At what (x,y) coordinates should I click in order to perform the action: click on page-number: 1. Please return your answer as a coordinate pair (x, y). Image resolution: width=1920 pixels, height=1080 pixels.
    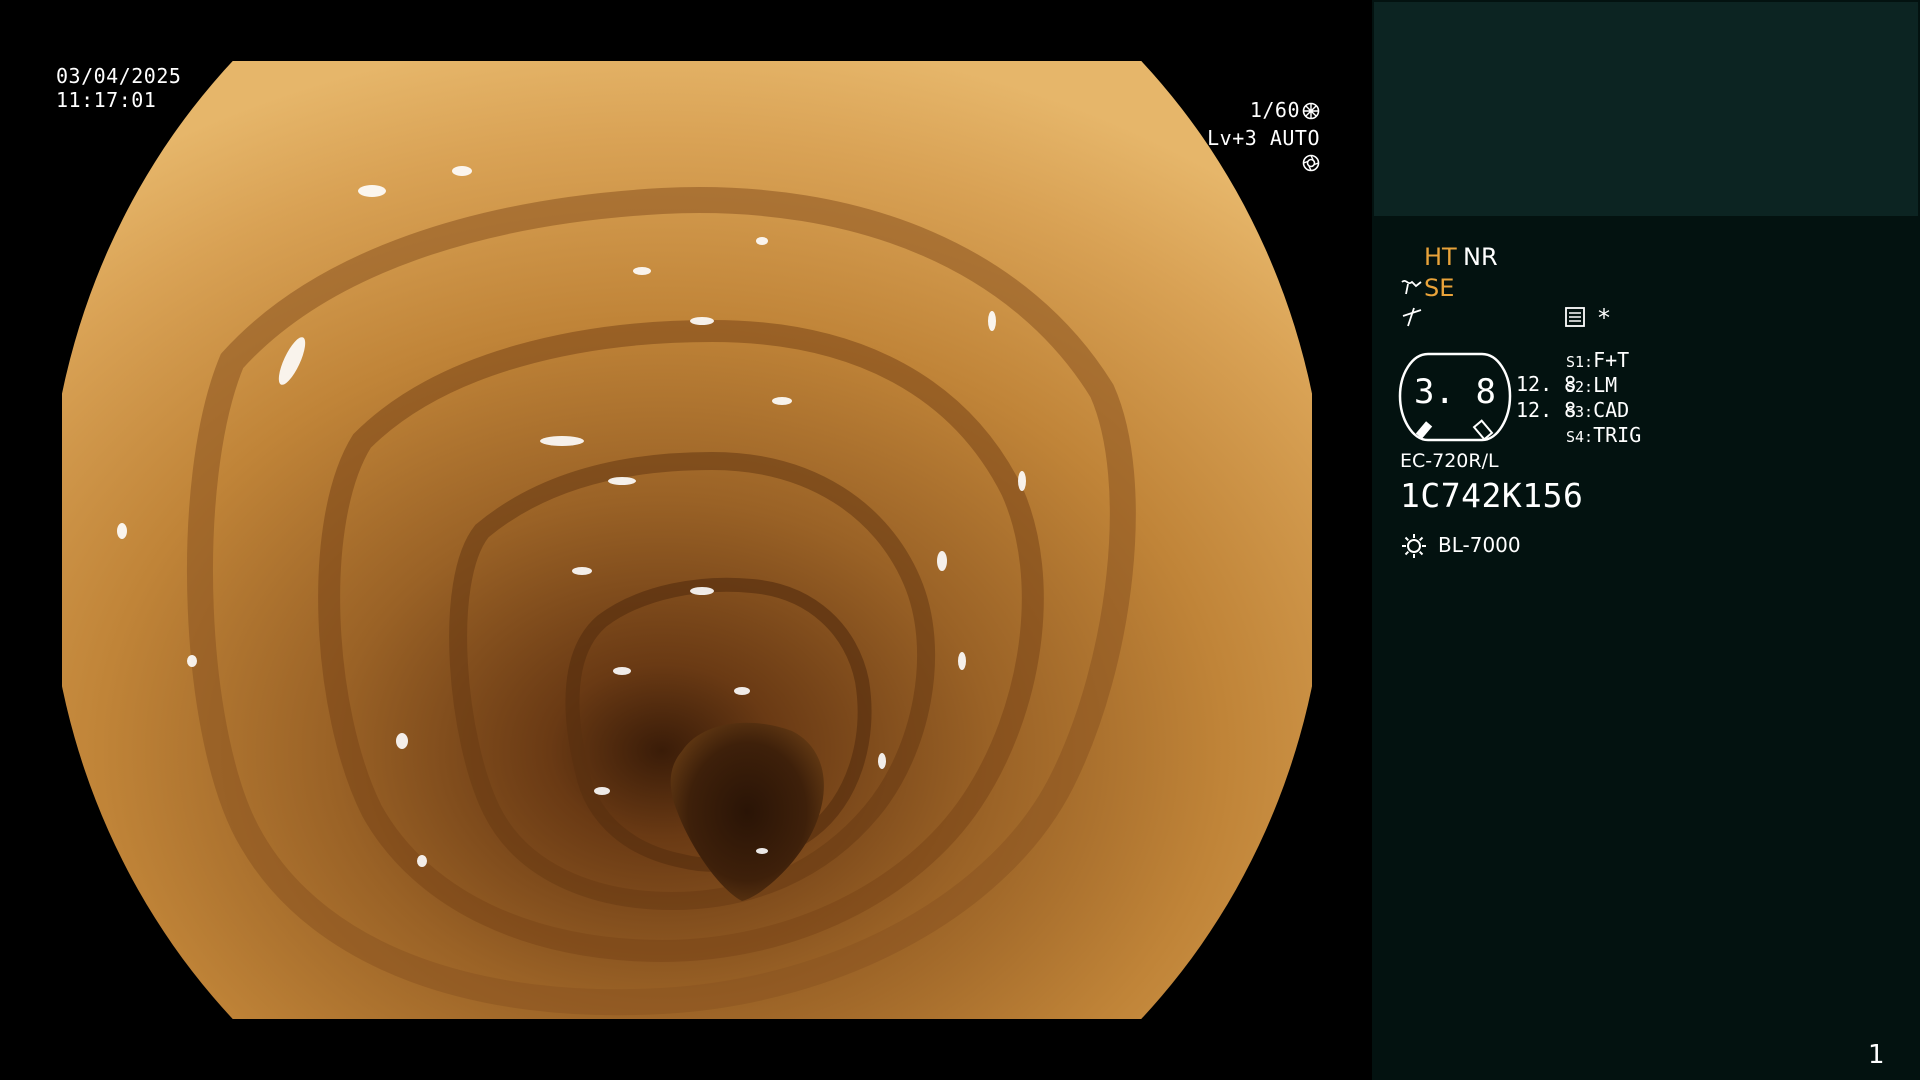
    Looking at the image, I should click on (1876, 1055).